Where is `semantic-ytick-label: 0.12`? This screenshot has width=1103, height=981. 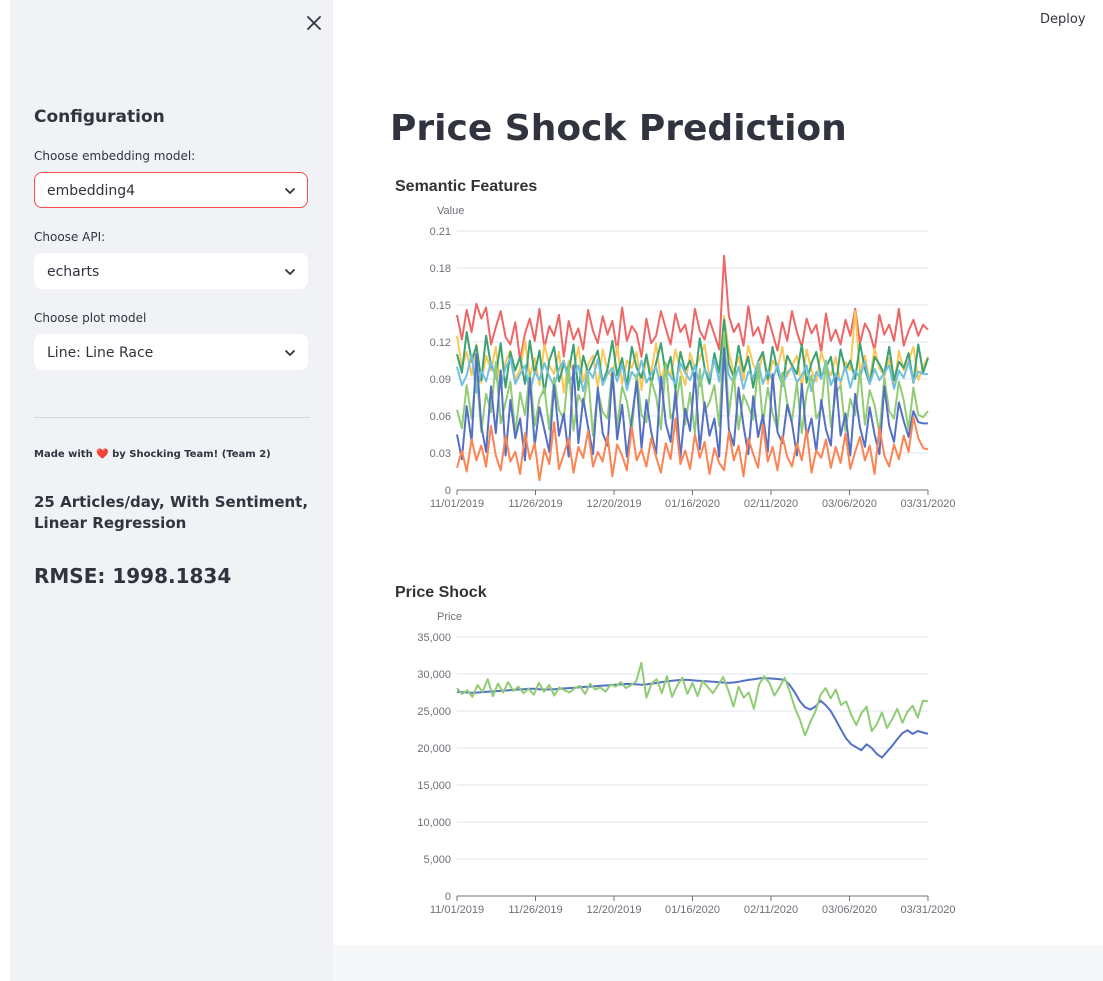 semantic-ytick-label: 0.12 is located at coordinates (440, 343).